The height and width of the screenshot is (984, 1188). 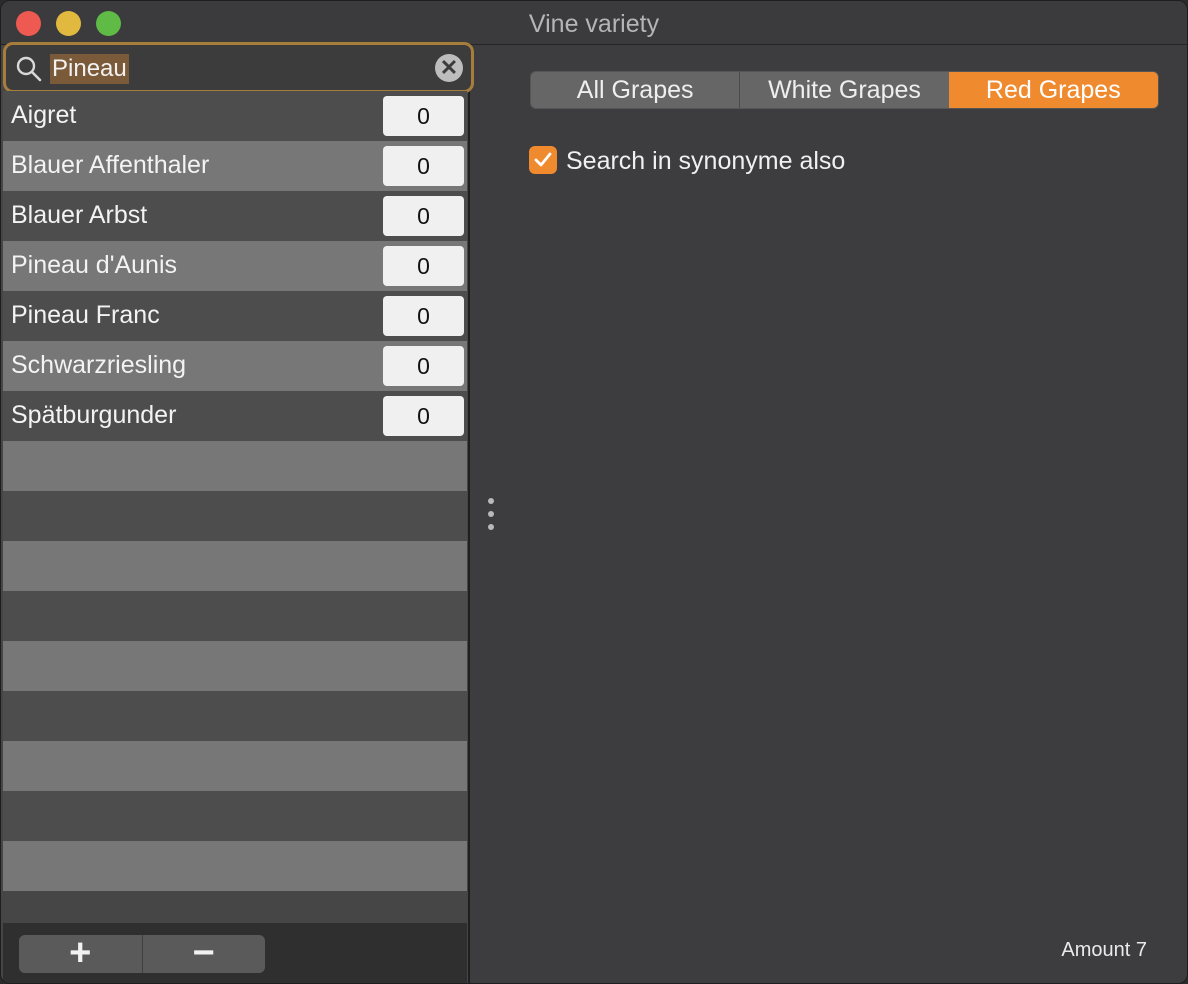 I want to click on remove-grape-button: −, so click(x=203, y=954).